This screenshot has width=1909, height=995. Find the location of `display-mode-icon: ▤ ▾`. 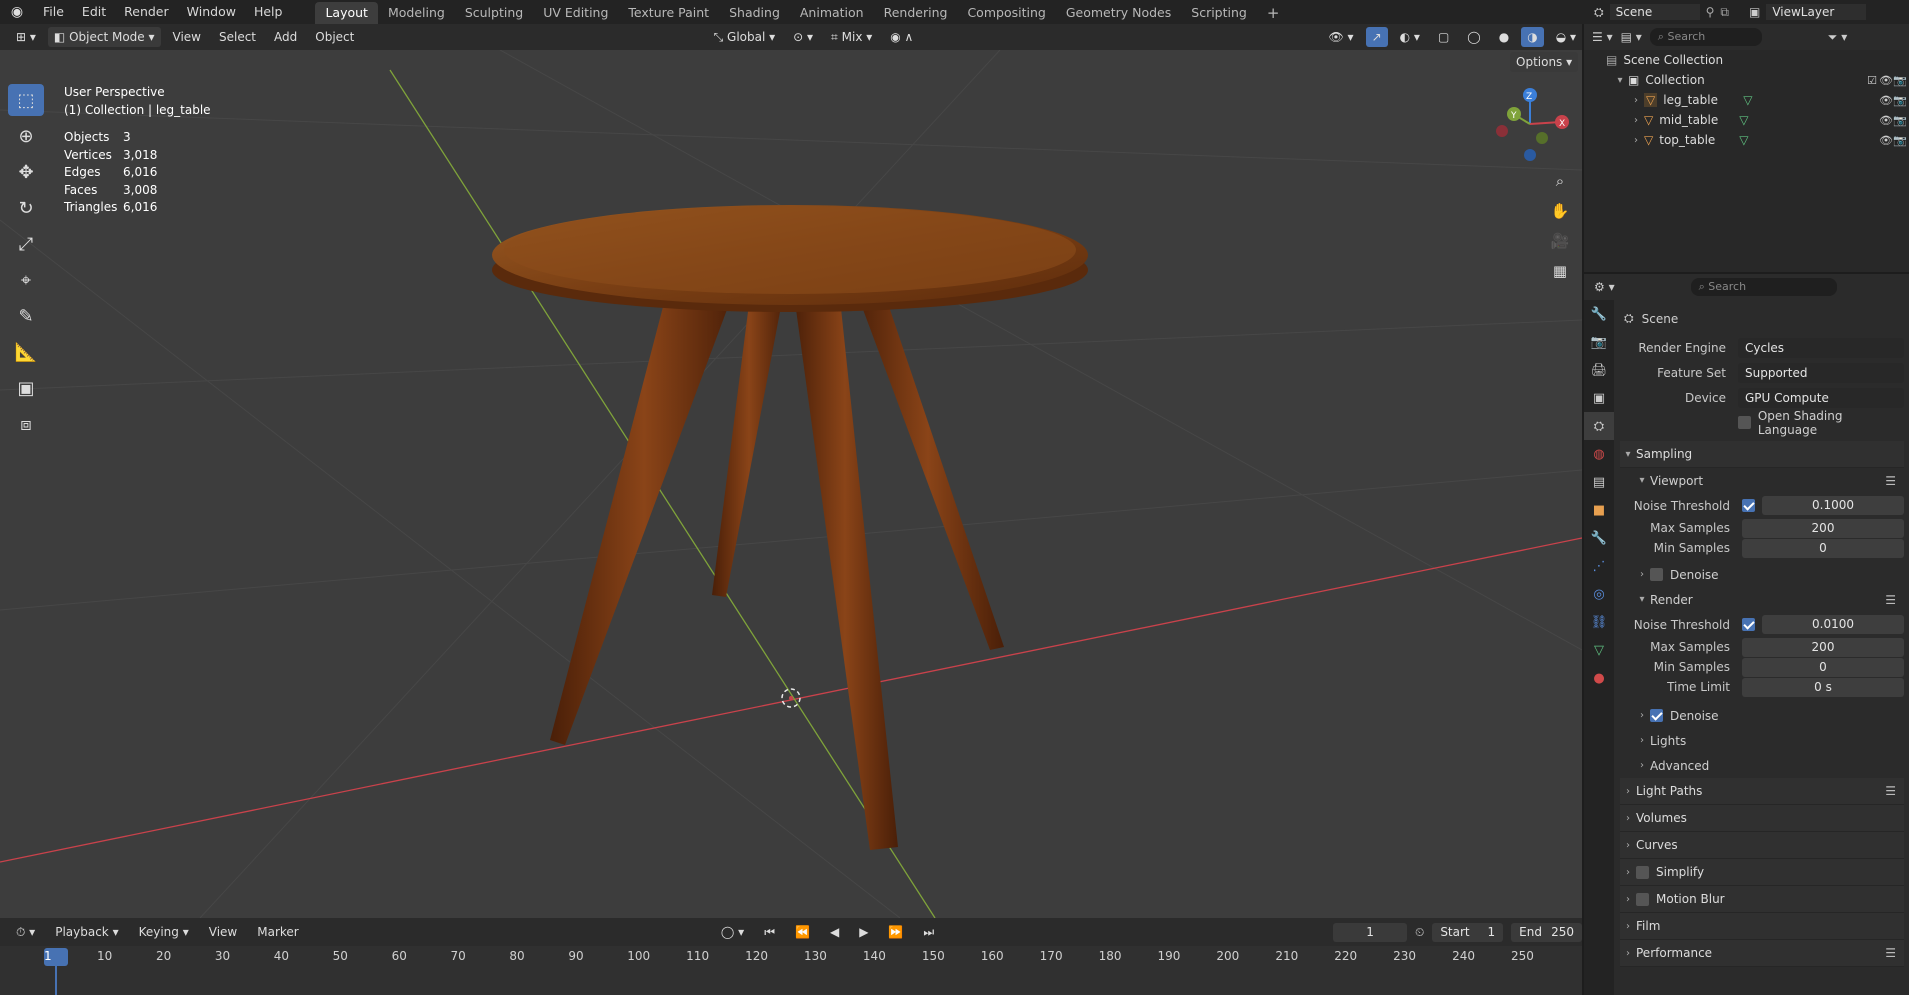

display-mode-icon: ▤ ▾ is located at coordinates (1631, 37).